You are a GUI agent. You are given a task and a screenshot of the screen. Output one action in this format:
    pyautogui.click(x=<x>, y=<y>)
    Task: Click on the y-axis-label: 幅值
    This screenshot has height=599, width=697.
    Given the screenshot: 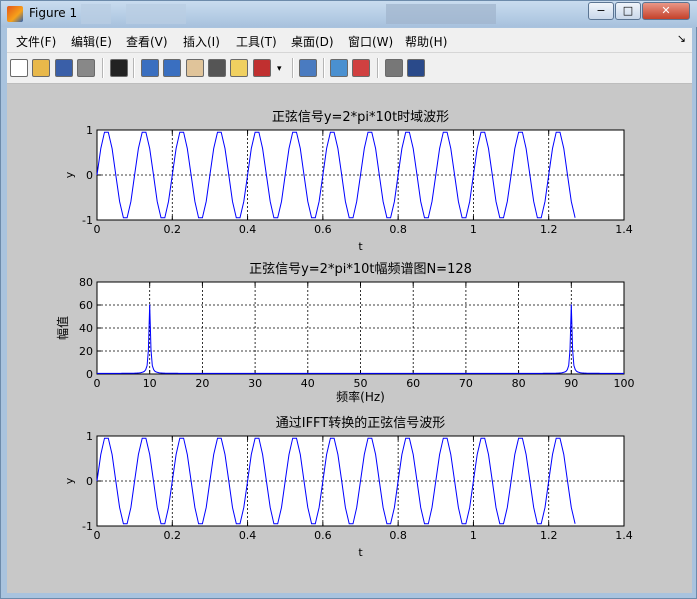 What is the action you would take?
    pyautogui.click(x=62, y=328)
    